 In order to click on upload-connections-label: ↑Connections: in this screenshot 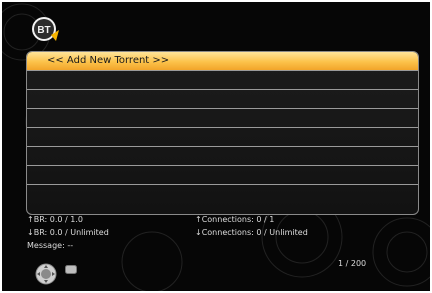, I will do `click(224, 219)`.